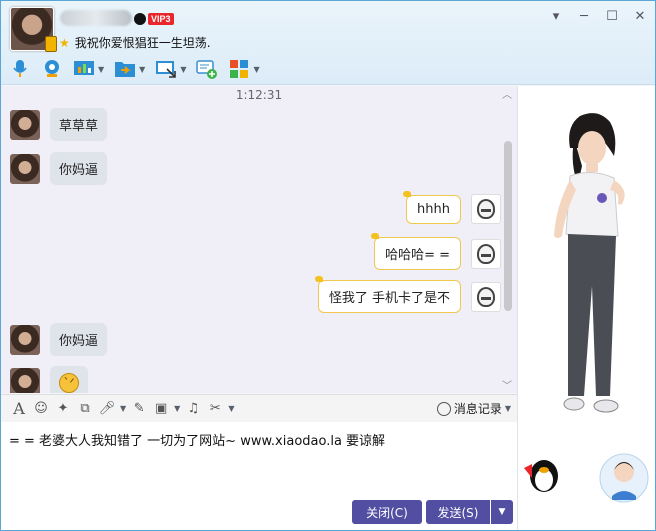 Image resolution: width=656 pixels, height=531 pixels. Describe the element at coordinates (139, 409) in the screenshot. I see `doodle-icon: ✎` at that location.